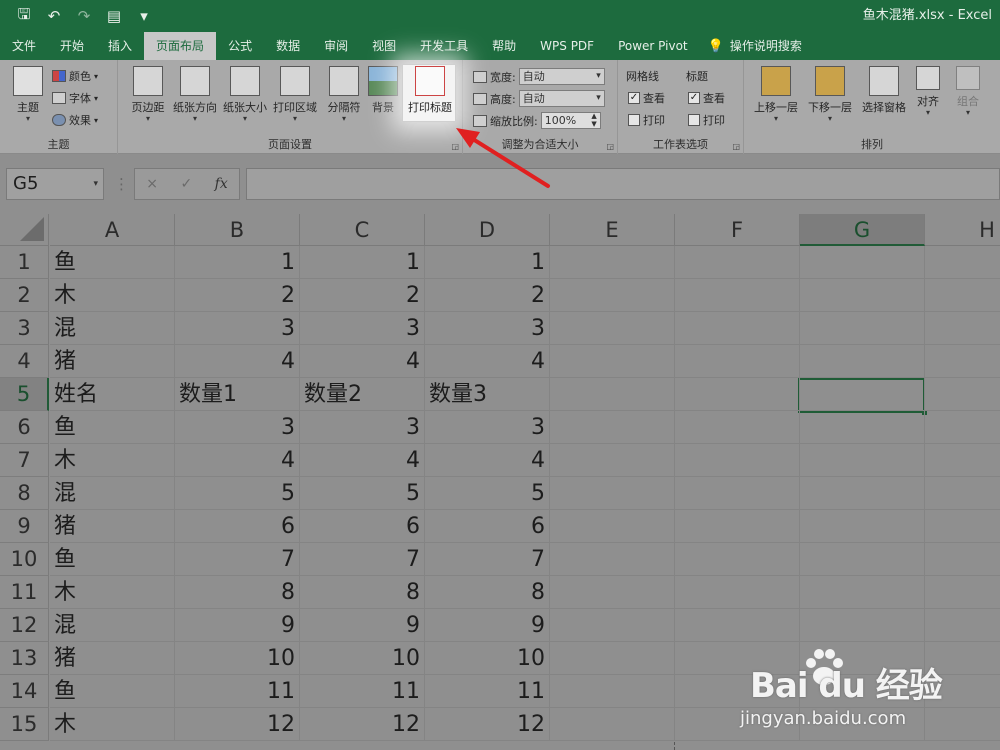  Describe the element at coordinates (237, 691) in the screenshot. I see `cell-B14: 11` at that location.